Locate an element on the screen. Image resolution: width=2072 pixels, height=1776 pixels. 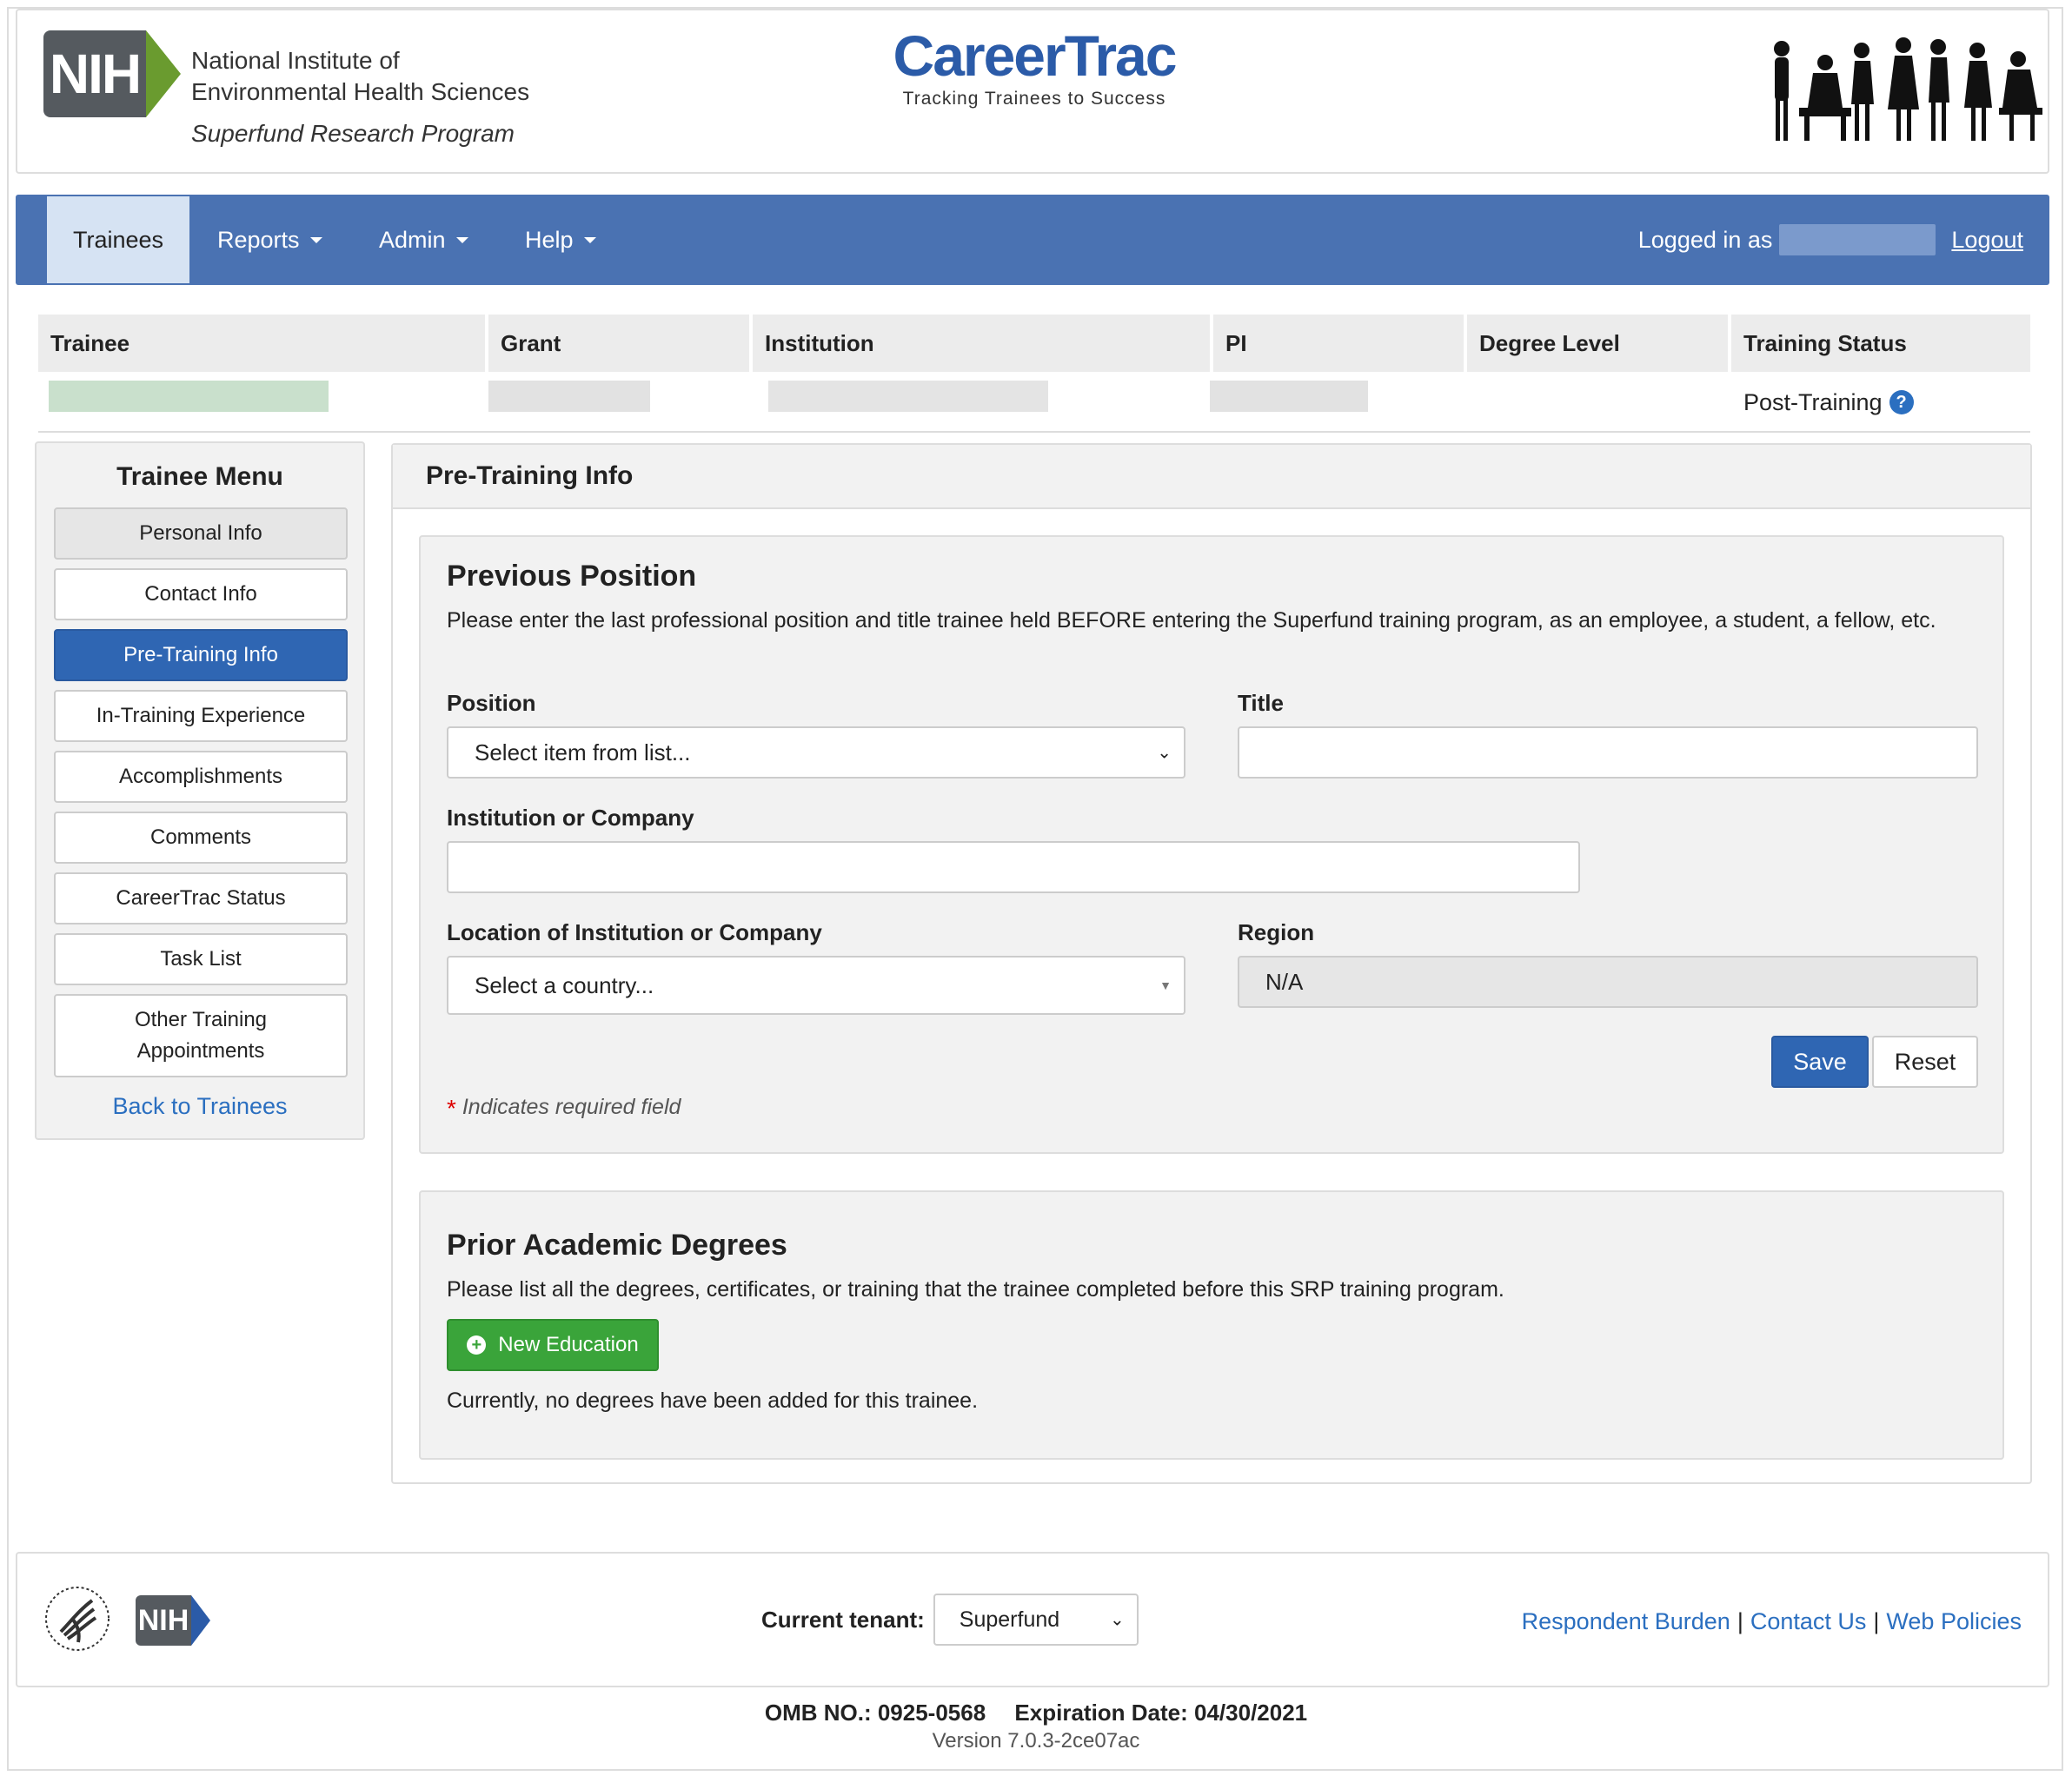
menu-contact-info: Contact Info is located at coordinates (201, 594).